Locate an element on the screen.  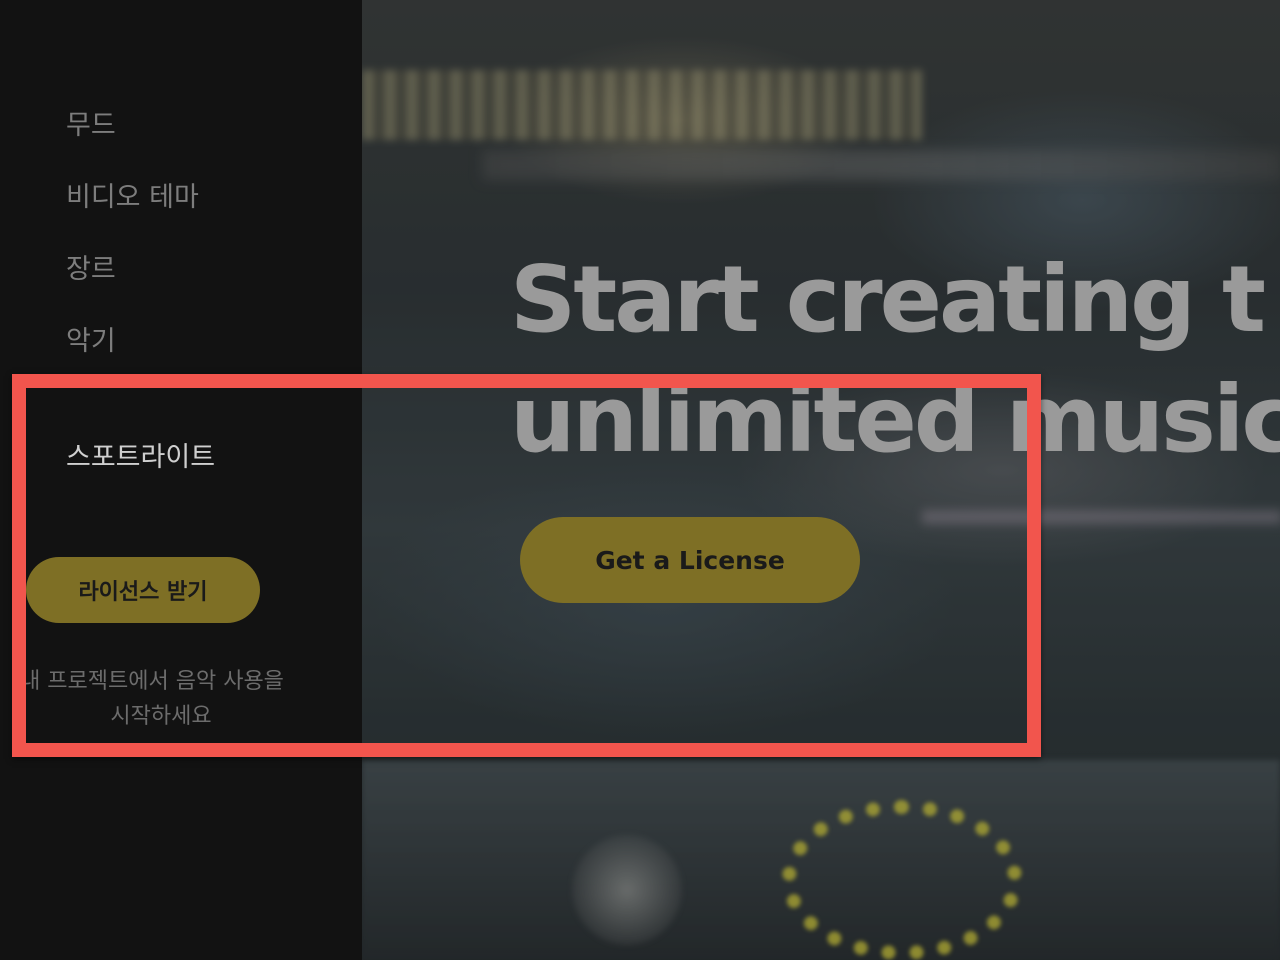
hero-title-line-1: Start creating t is located at coordinates (888, 299).